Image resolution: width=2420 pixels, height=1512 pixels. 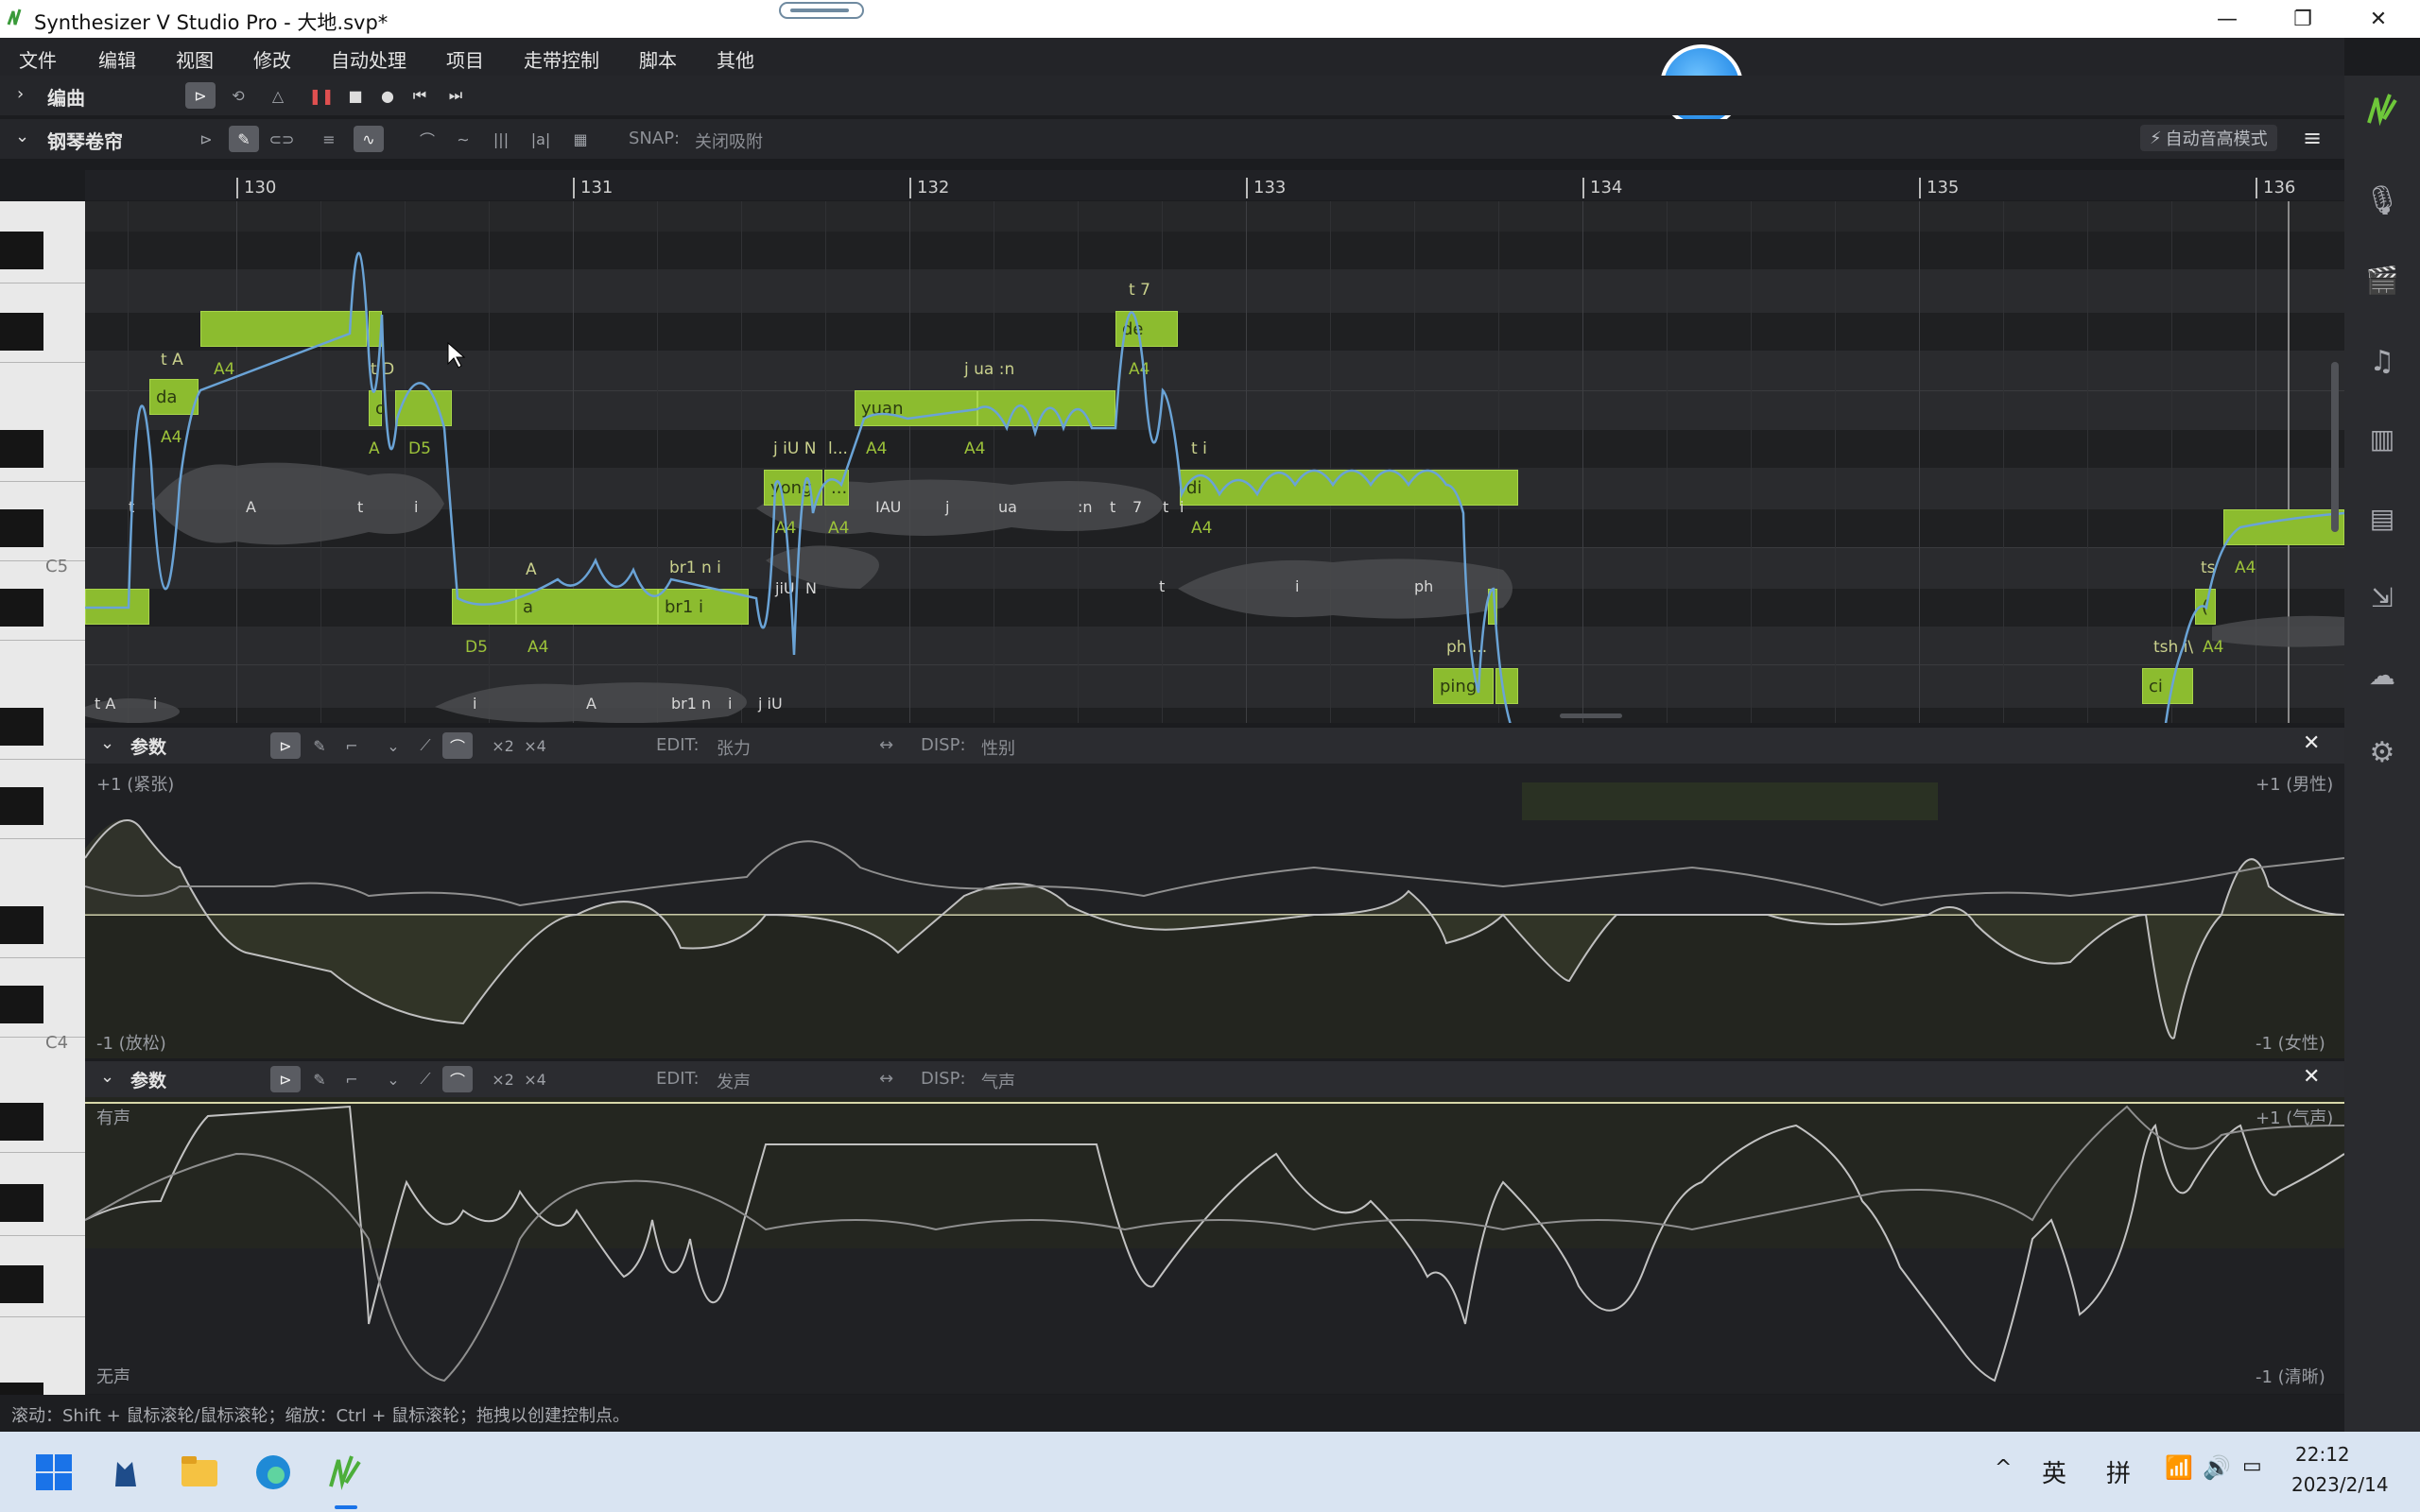 I want to click on piano-keyboard: C5 C4, so click(x=42, y=815).